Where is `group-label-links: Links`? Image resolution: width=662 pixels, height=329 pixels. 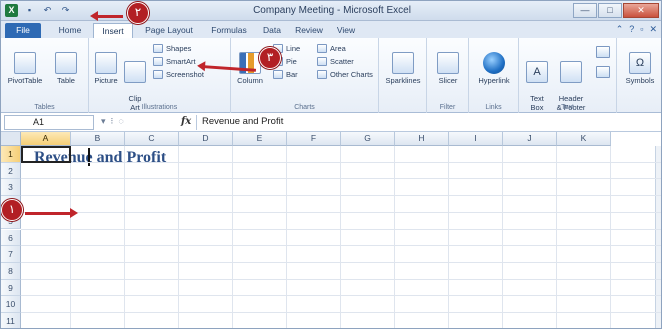 group-label-links: Links is located at coordinates (493, 107).